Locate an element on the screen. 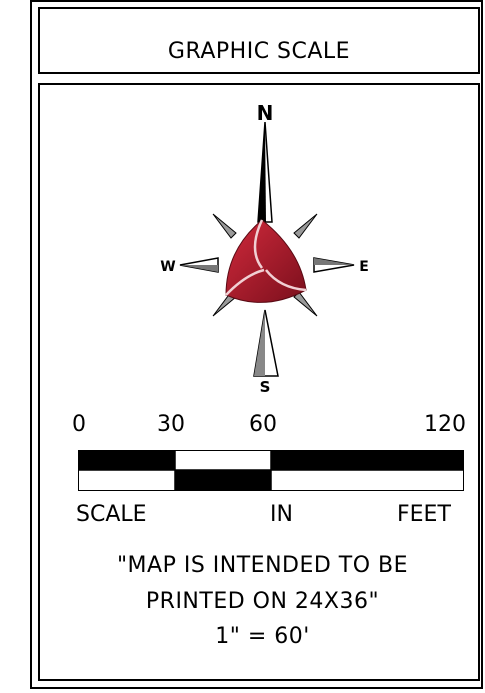 The width and height of the screenshot is (485, 693). north-needle-icon is located at coordinates (265, 172).